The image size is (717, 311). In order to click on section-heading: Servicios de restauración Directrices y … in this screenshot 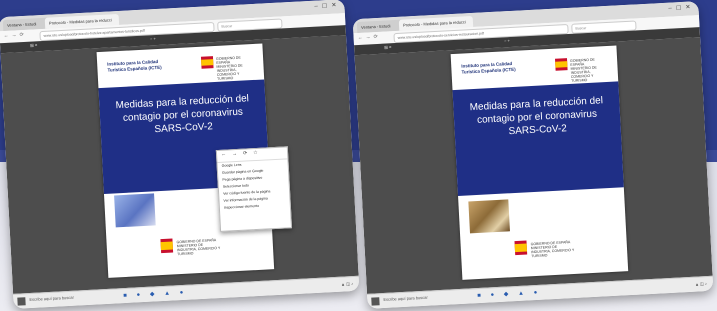, I will do `click(549, 215)`.